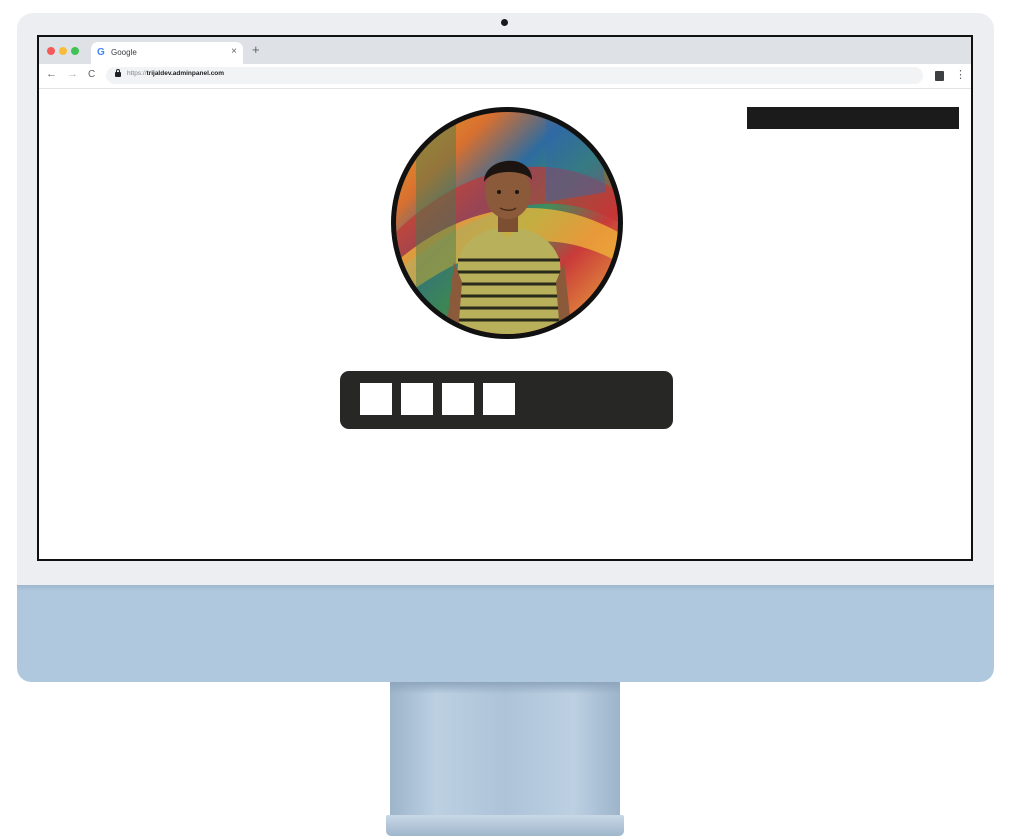  Describe the element at coordinates (101, 52) in the screenshot. I see `google-g-icon: G` at that location.